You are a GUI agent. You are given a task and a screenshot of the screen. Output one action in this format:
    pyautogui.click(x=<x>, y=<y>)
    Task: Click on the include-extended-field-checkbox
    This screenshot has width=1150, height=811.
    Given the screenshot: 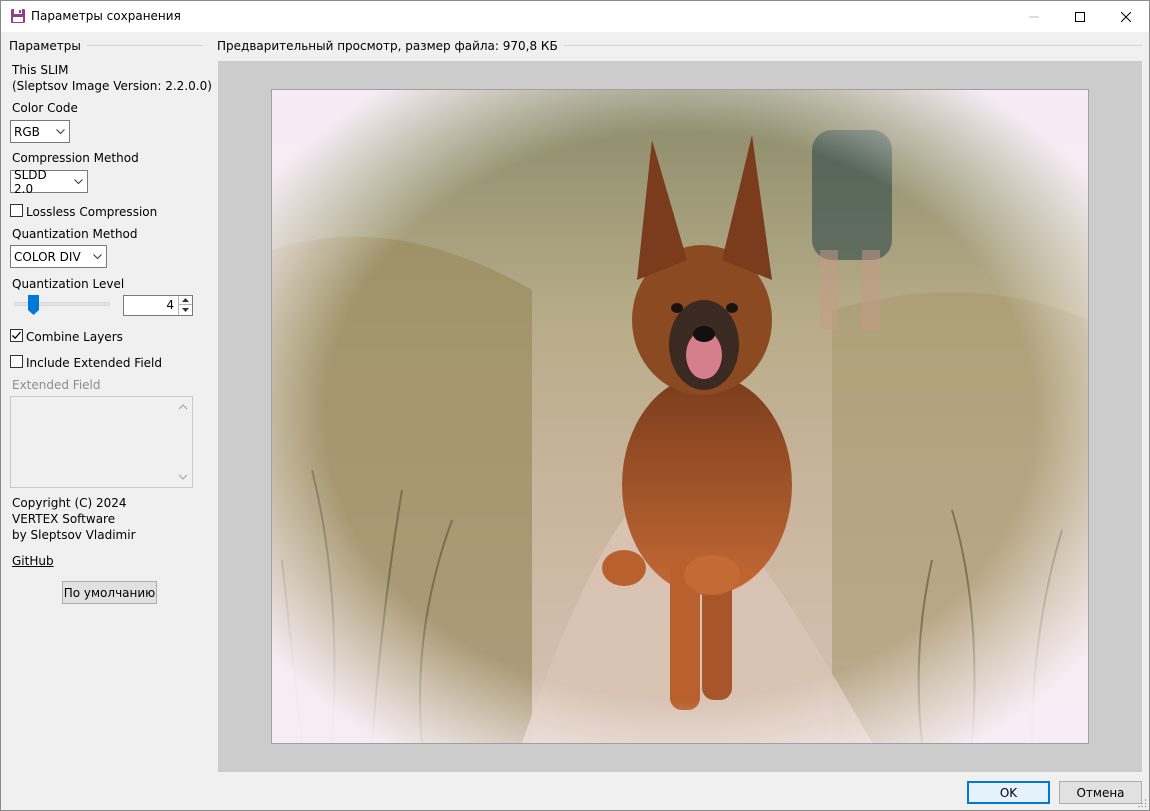 What is the action you would take?
    pyautogui.click(x=16, y=361)
    